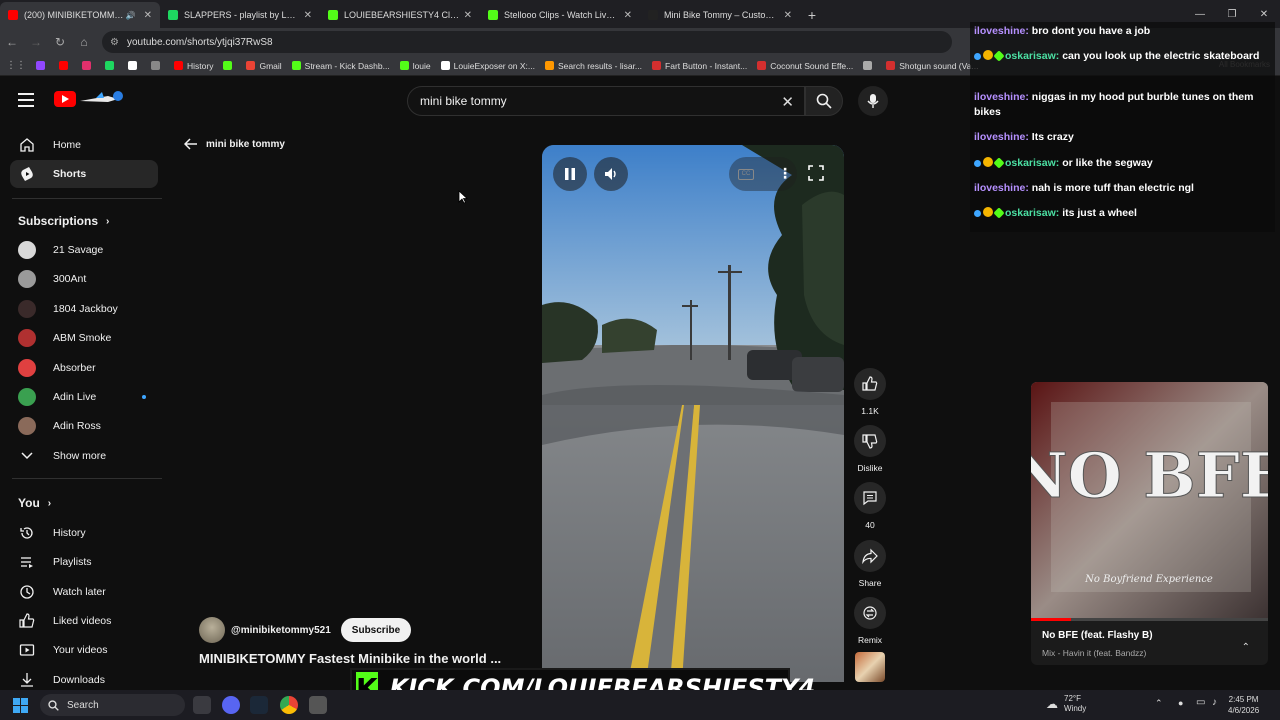  What do you see at coordinates (816, 175) in the screenshot?
I see `fullscreen-icon` at bounding box center [816, 175].